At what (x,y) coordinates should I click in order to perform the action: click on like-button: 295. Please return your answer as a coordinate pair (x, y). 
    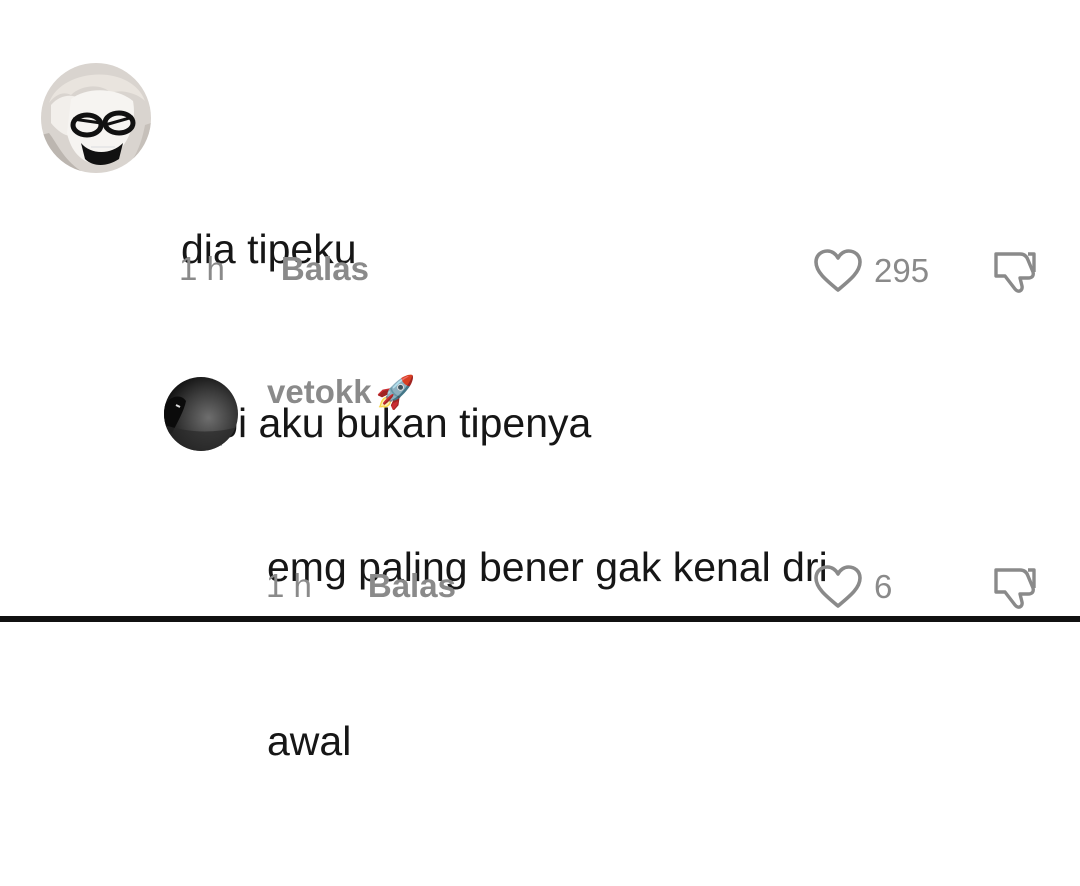
    Looking at the image, I should click on (870, 271).